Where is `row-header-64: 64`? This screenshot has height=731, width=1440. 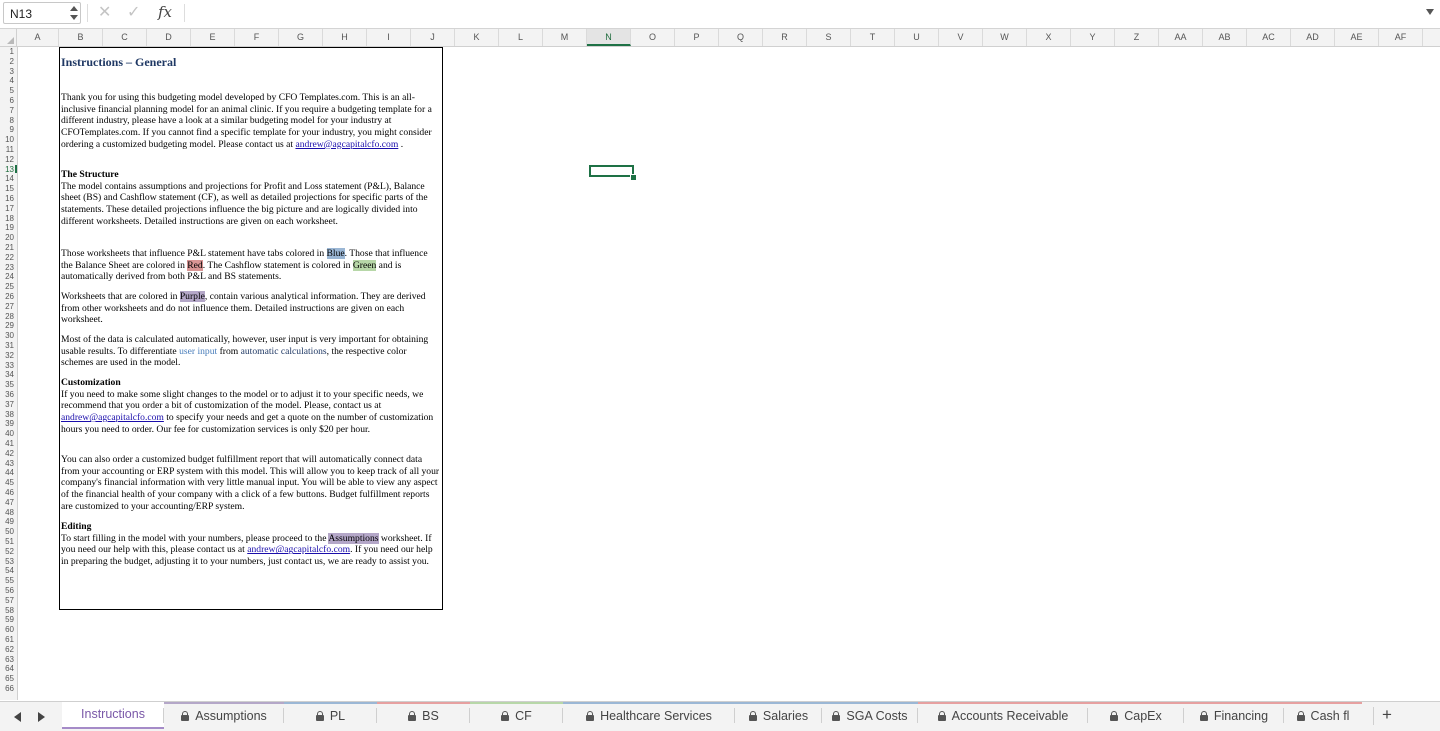
row-header-64: 64 is located at coordinates (7, 669).